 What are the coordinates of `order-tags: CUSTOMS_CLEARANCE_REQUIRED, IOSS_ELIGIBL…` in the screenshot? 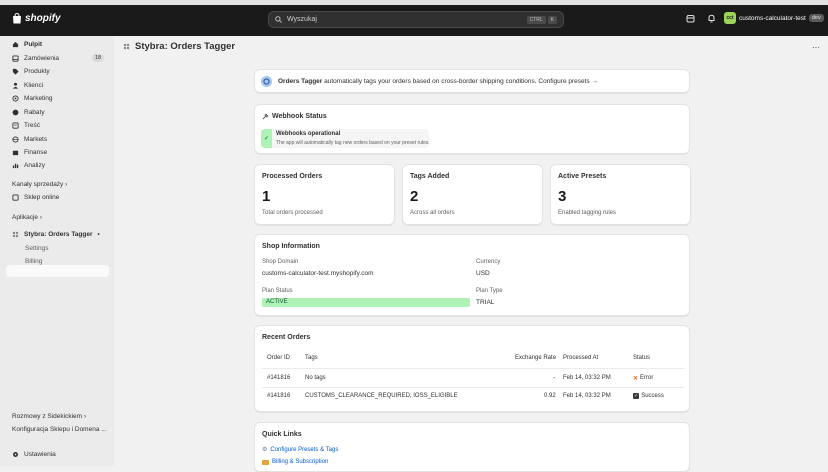 It's located at (381, 396).